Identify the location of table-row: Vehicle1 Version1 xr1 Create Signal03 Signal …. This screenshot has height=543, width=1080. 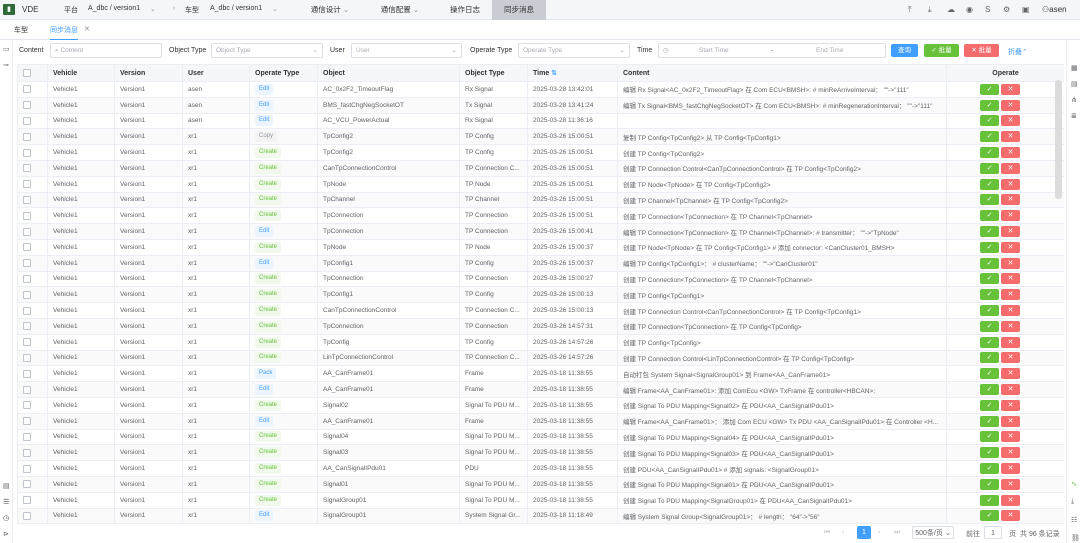
(540, 453).